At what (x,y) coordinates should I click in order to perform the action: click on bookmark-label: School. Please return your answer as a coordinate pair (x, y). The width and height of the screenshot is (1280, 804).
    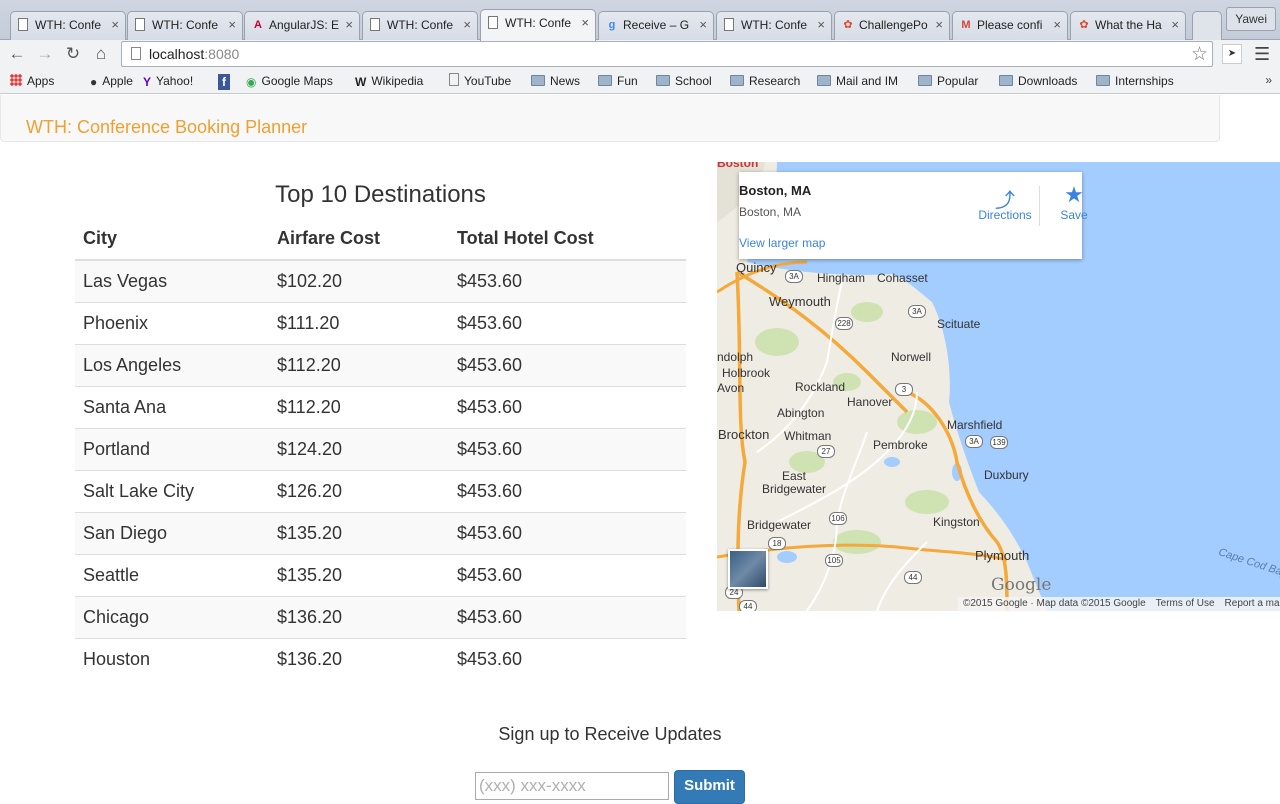
    Looking at the image, I should click on (693, 81).